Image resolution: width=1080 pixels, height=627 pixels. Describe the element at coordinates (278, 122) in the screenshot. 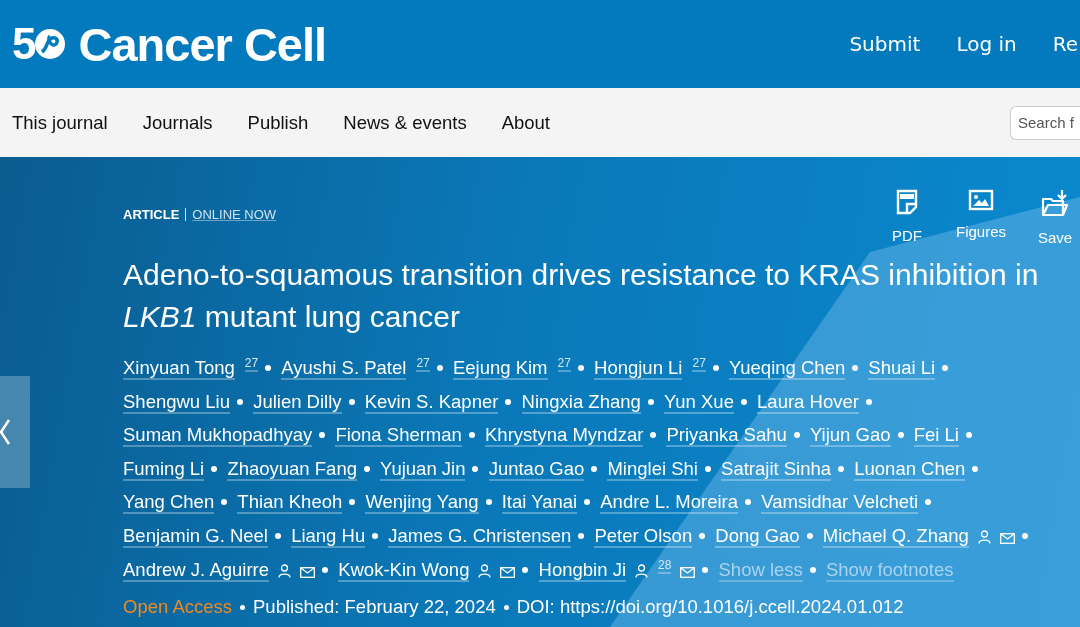

I see `nav-item: Publish` at that location.